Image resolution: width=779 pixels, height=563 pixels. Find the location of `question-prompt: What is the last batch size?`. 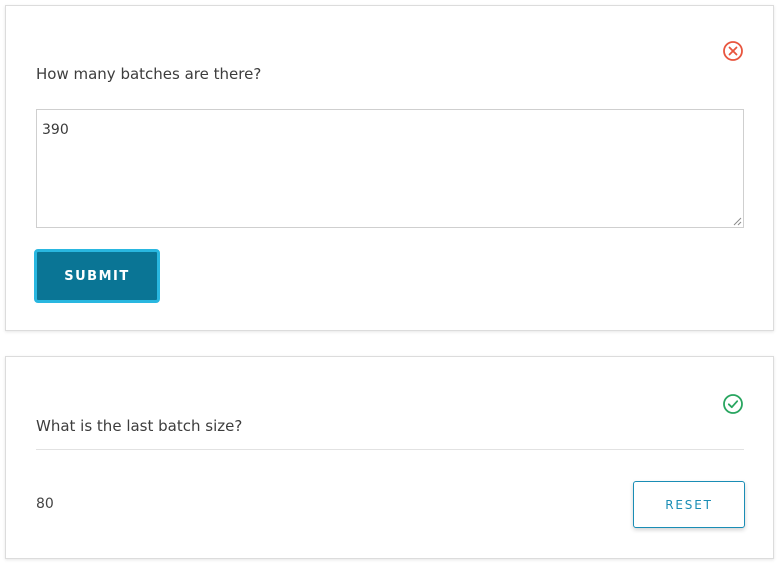

question-prompt: What is the last batch size? is located at coordinates (139, 426).